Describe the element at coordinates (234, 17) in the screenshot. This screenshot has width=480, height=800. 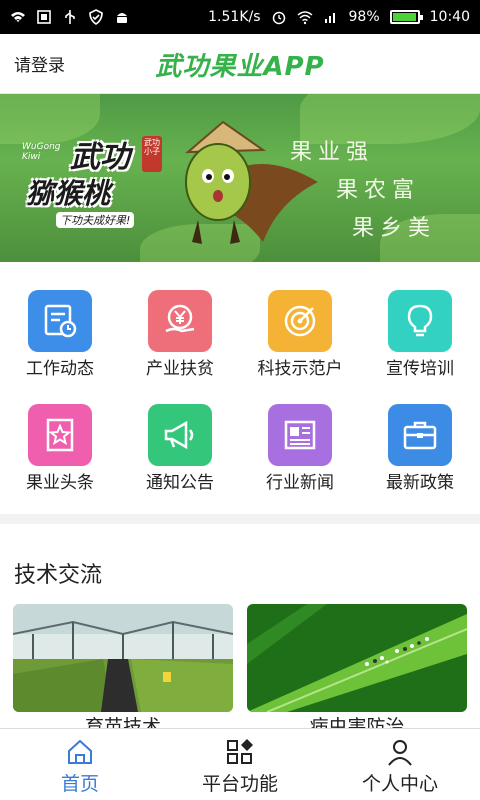
I see `network-speed: 1.51K/s` at that location.